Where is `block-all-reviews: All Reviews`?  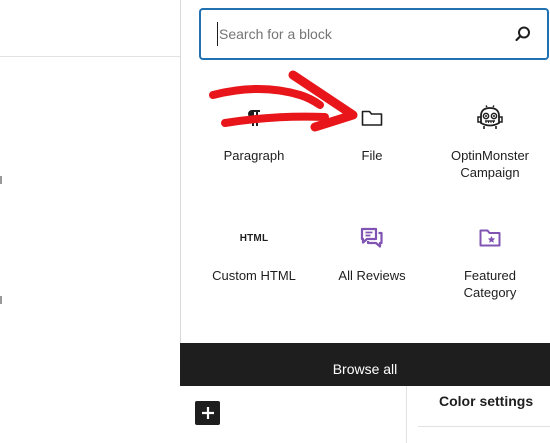
block-all-reviews: All Reviews is located at coordinates (372, 253).